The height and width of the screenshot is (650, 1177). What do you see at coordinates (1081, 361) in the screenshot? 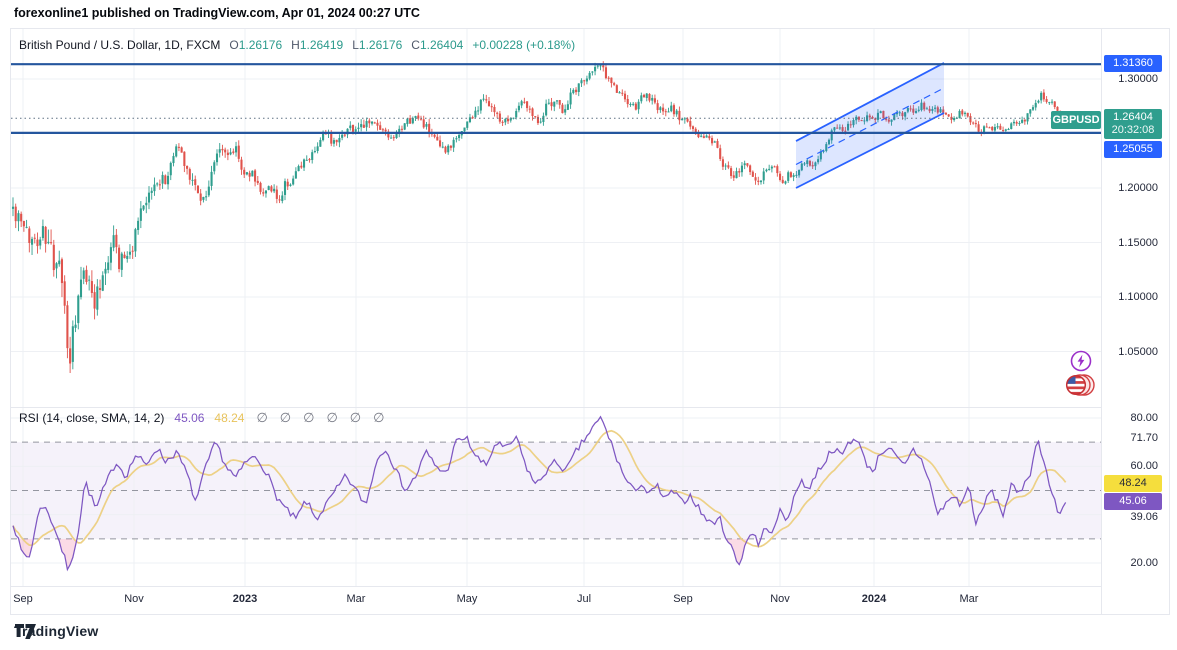
I see `lightning-icon` at bounding box center [1081, 361].